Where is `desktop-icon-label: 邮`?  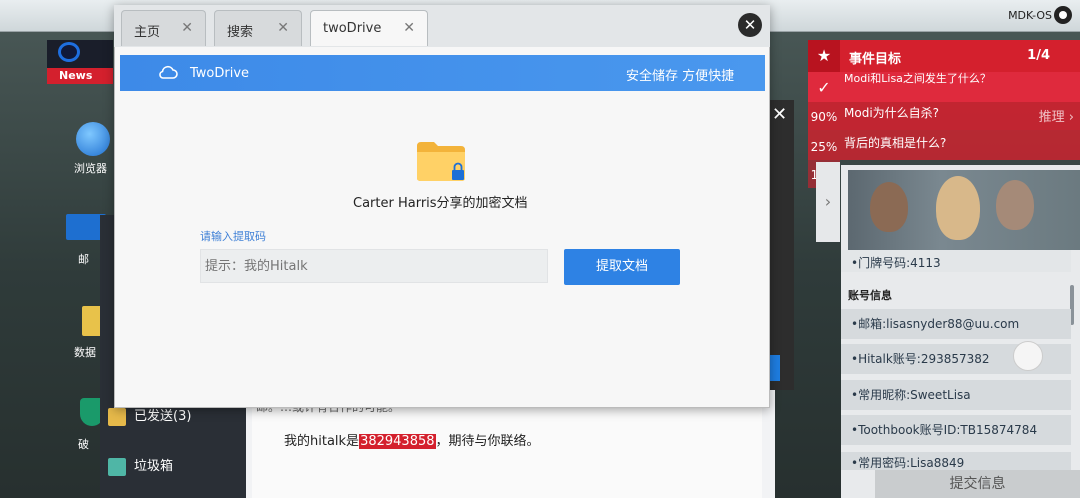
desktop-icon-label: 邮 is located at coordinates (83, 259).